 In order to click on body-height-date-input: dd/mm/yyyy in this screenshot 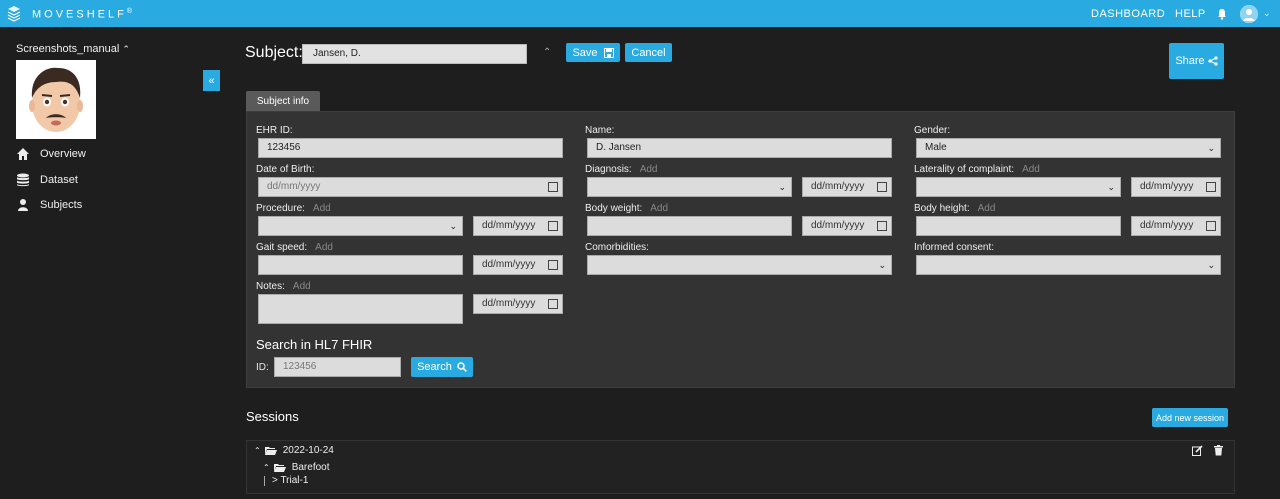, I will do `click(1176, 226)`.